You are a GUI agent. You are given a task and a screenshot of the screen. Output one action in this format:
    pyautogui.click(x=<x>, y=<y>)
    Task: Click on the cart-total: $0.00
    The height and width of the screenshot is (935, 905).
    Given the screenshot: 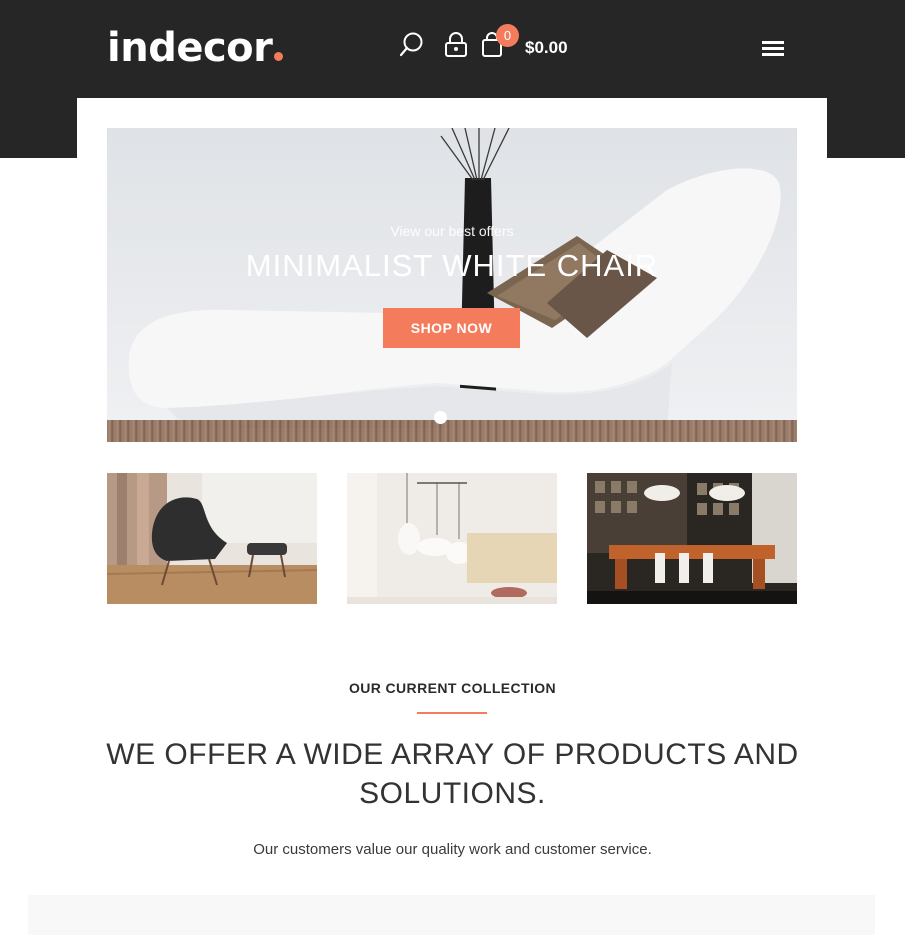 What is the action you would take?
    pyautogui.click(x=546, y=48)
    